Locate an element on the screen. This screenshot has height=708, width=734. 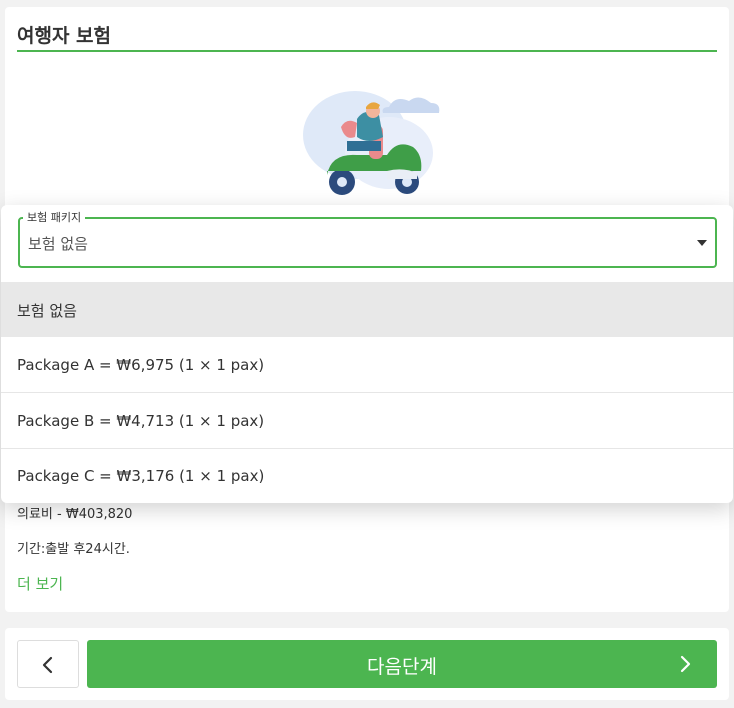
next-step-button: 다음단계 is located at coordinates (402, 664).